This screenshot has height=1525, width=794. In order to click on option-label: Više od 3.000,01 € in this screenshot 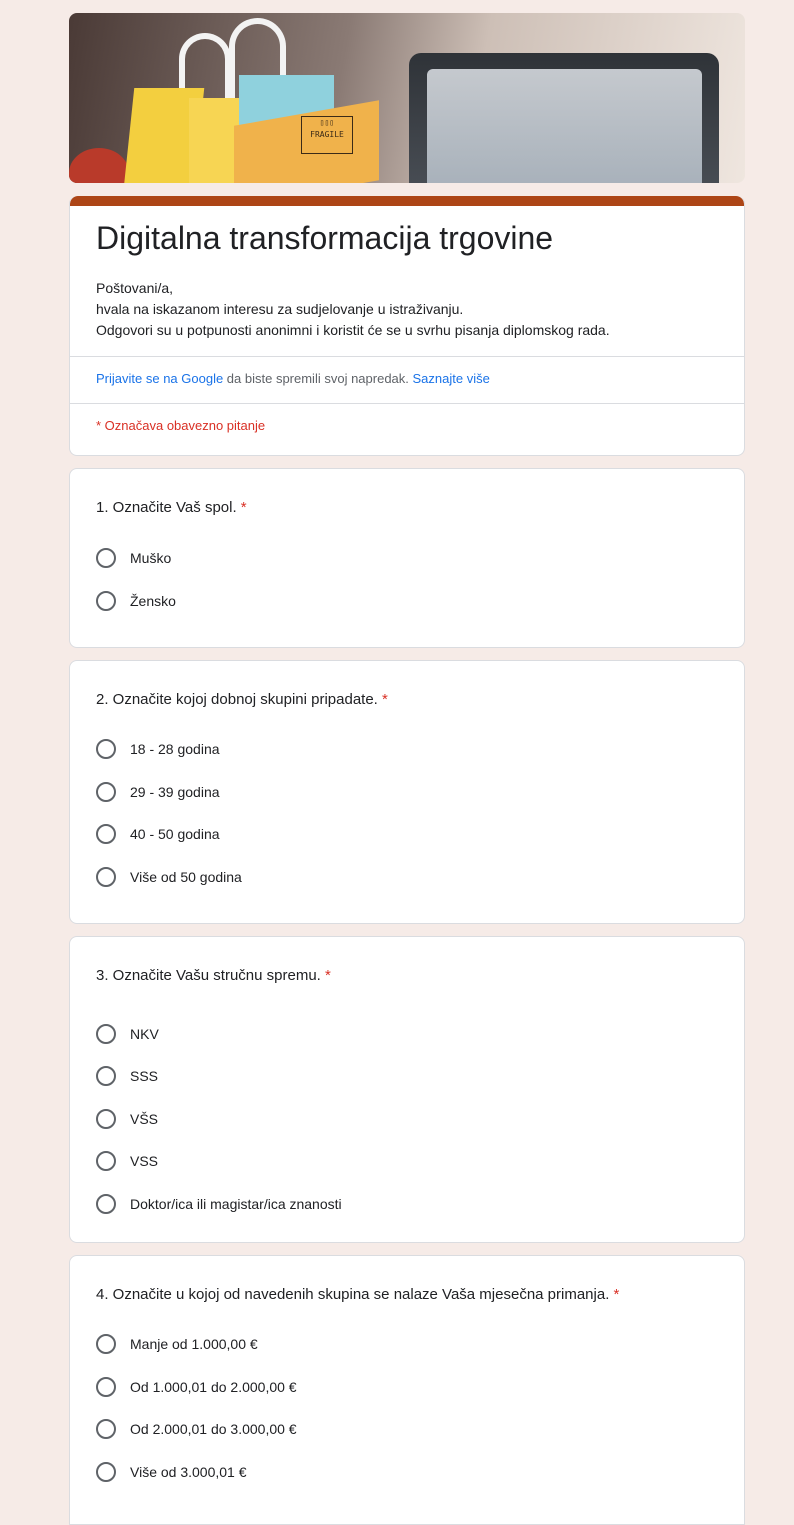, I will do `click(188, 1472)`.